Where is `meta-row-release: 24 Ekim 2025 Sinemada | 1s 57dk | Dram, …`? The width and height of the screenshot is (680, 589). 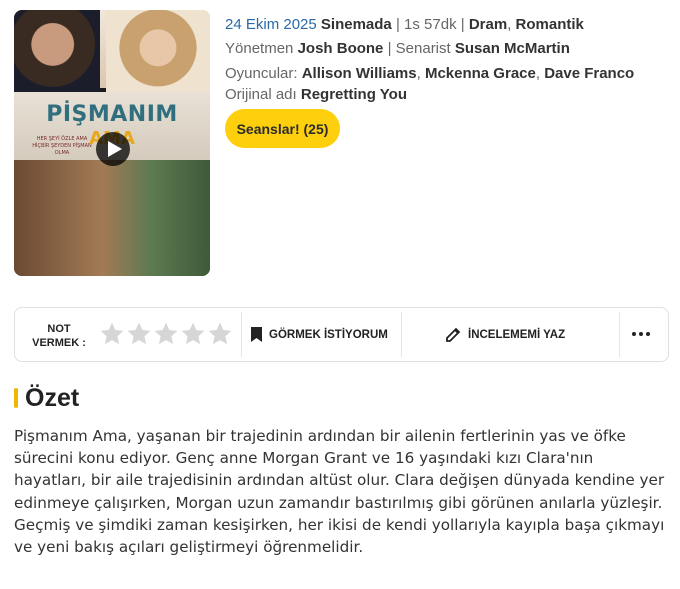
meta-row-release: 24 Ekim 2025 Sinemada | 1s 57dk | Dram, … is located at coordinates (404, 24).